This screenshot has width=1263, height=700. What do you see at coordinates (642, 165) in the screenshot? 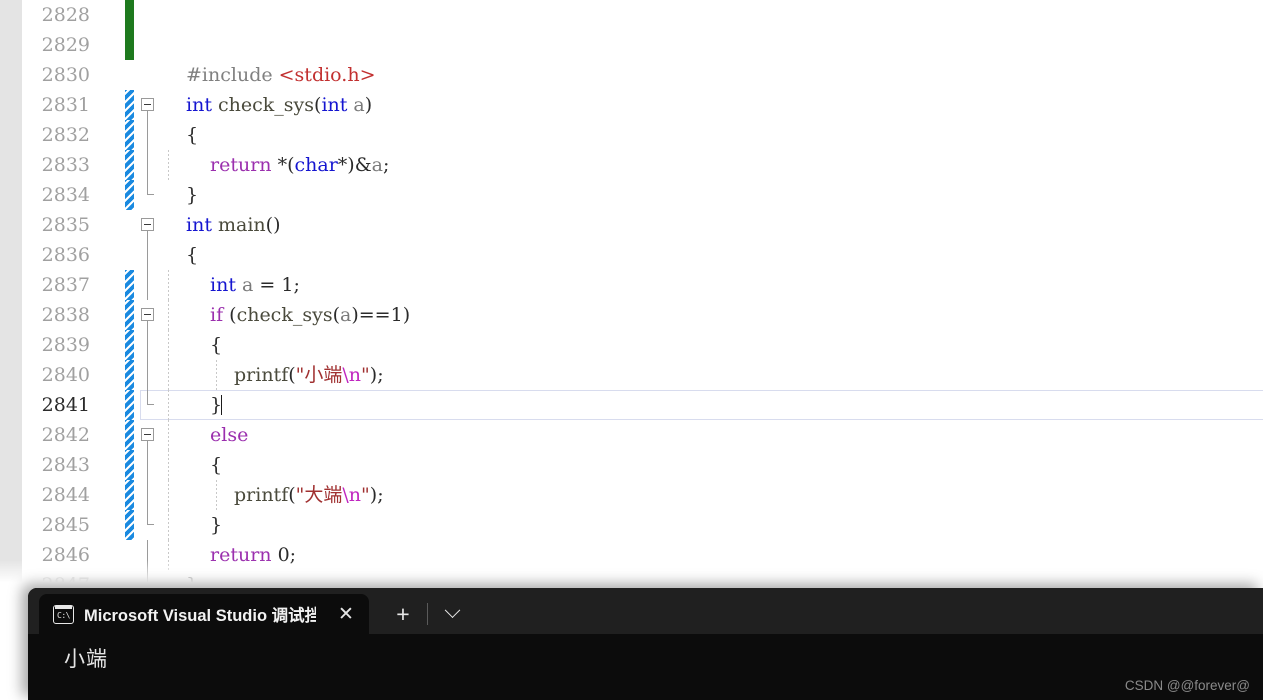
I see `code-line: 2833 return *(char*)&a;` at bounding box center [642, 165].